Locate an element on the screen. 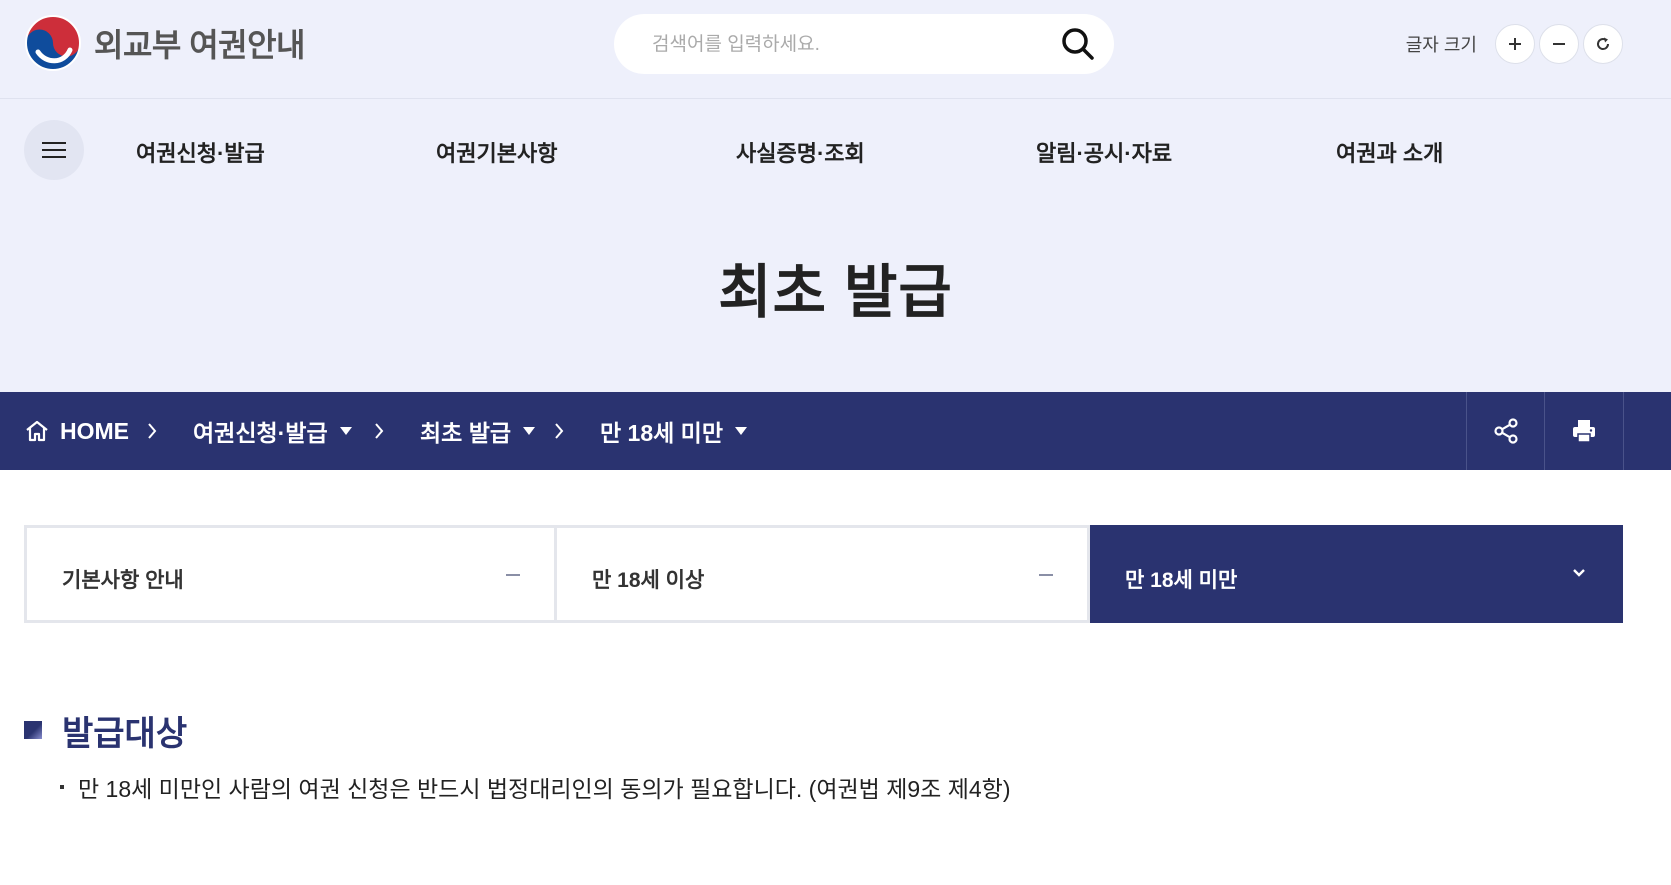 The height and width of the screenshot is (885, 1671). tab-label: 만 18세 이상 is located at coordinates (648, 580).